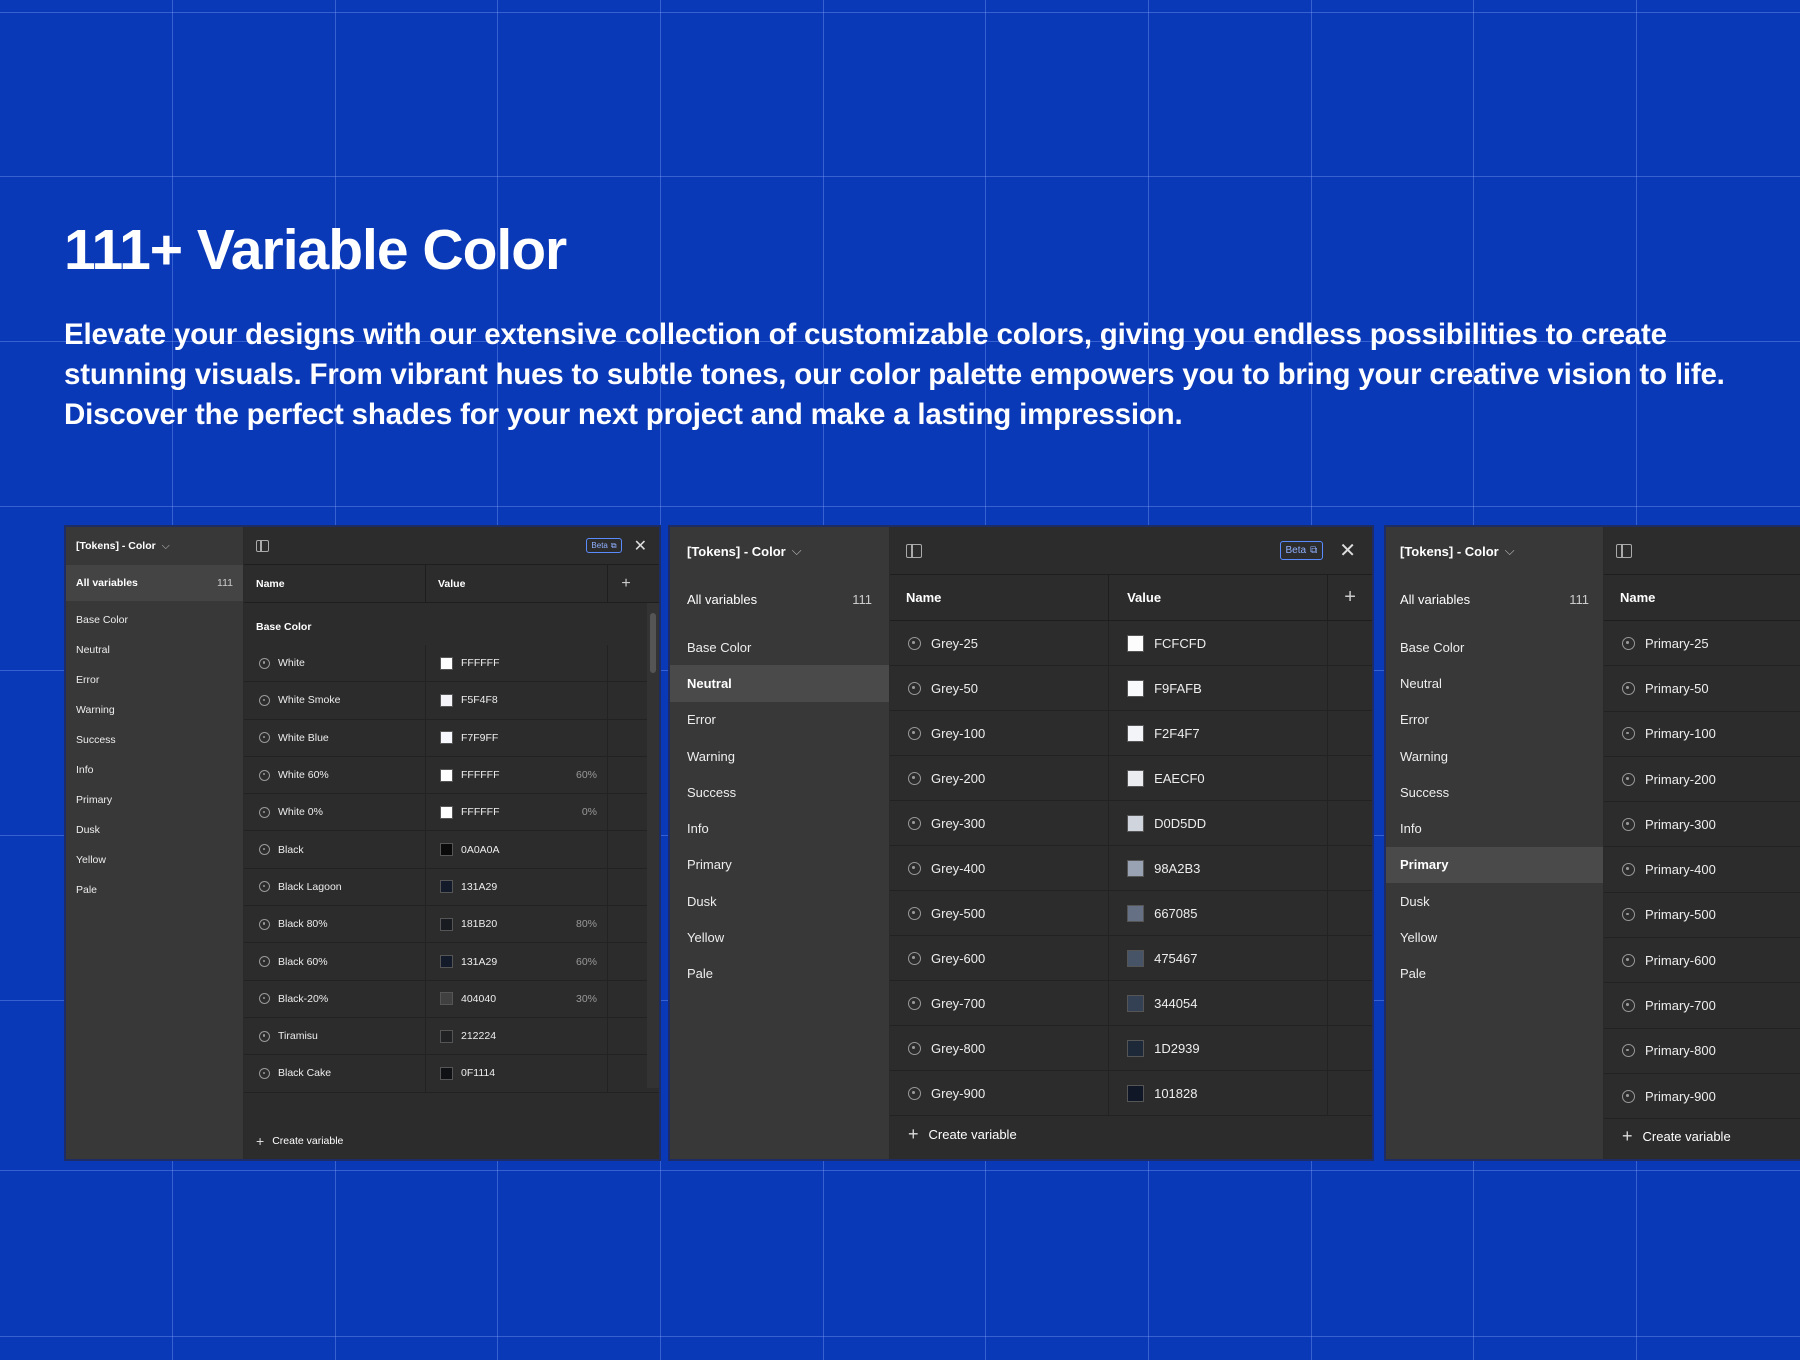 Image resolution: width=1800 pixels, height=1360 pixels. I want to click on variable-value-cell: 131A29, so click(517, 887).